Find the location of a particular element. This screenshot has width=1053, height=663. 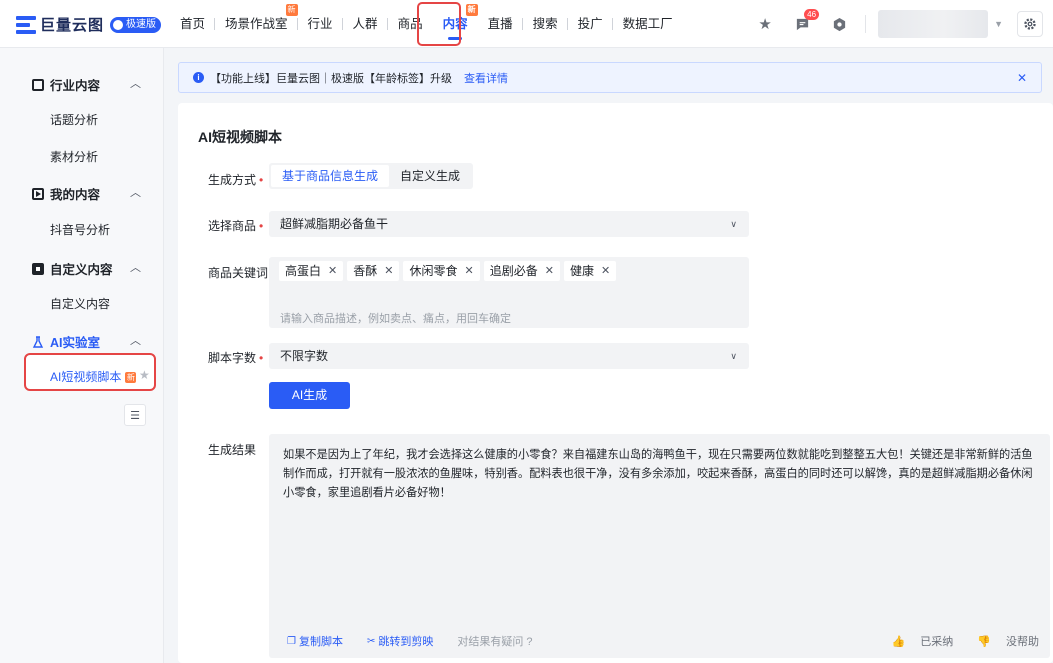

sidebar-item-topic-analysis: 话题分析 is located at coordinates (74, 119).